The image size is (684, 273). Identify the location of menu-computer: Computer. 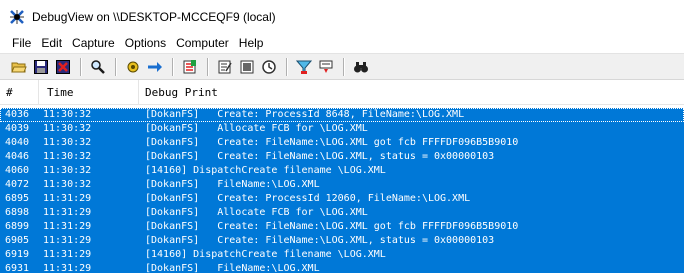
(202, 43).